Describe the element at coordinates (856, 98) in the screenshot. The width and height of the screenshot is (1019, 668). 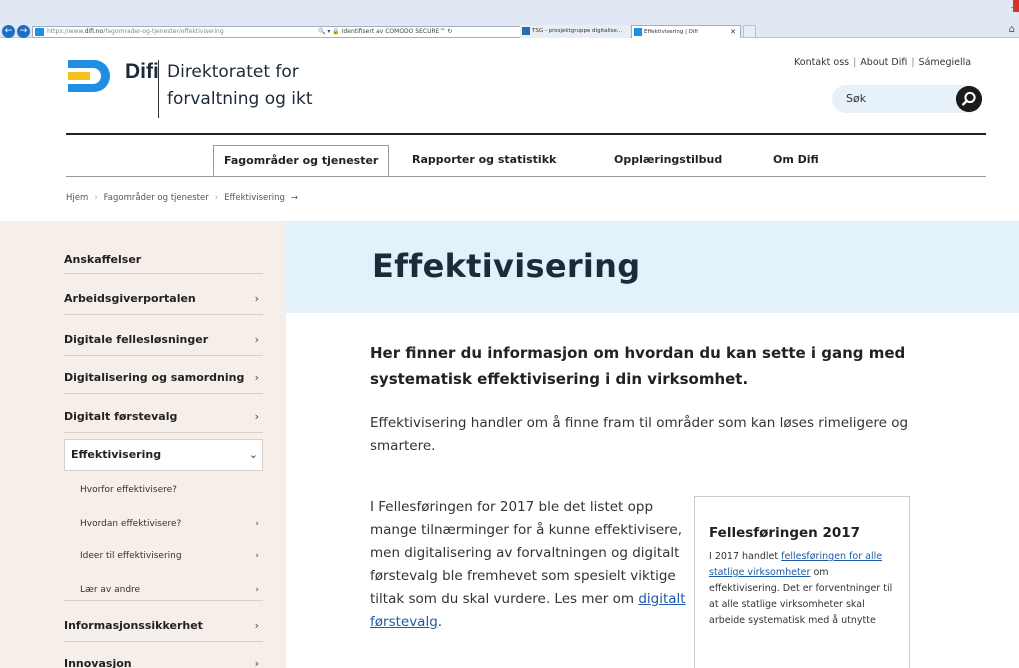
I see `search-placeholder: Søk` at that location.